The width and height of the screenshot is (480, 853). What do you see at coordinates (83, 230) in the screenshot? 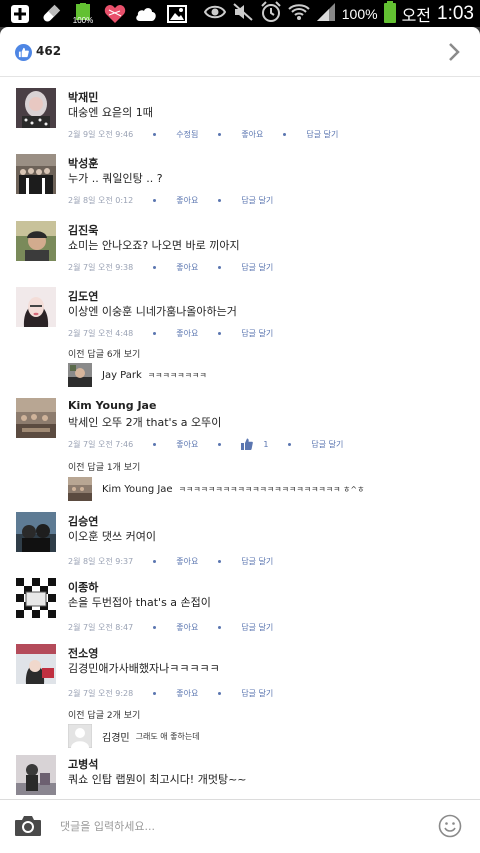
I see `comment-author: 김진욱` at bounding box center [83, 230].